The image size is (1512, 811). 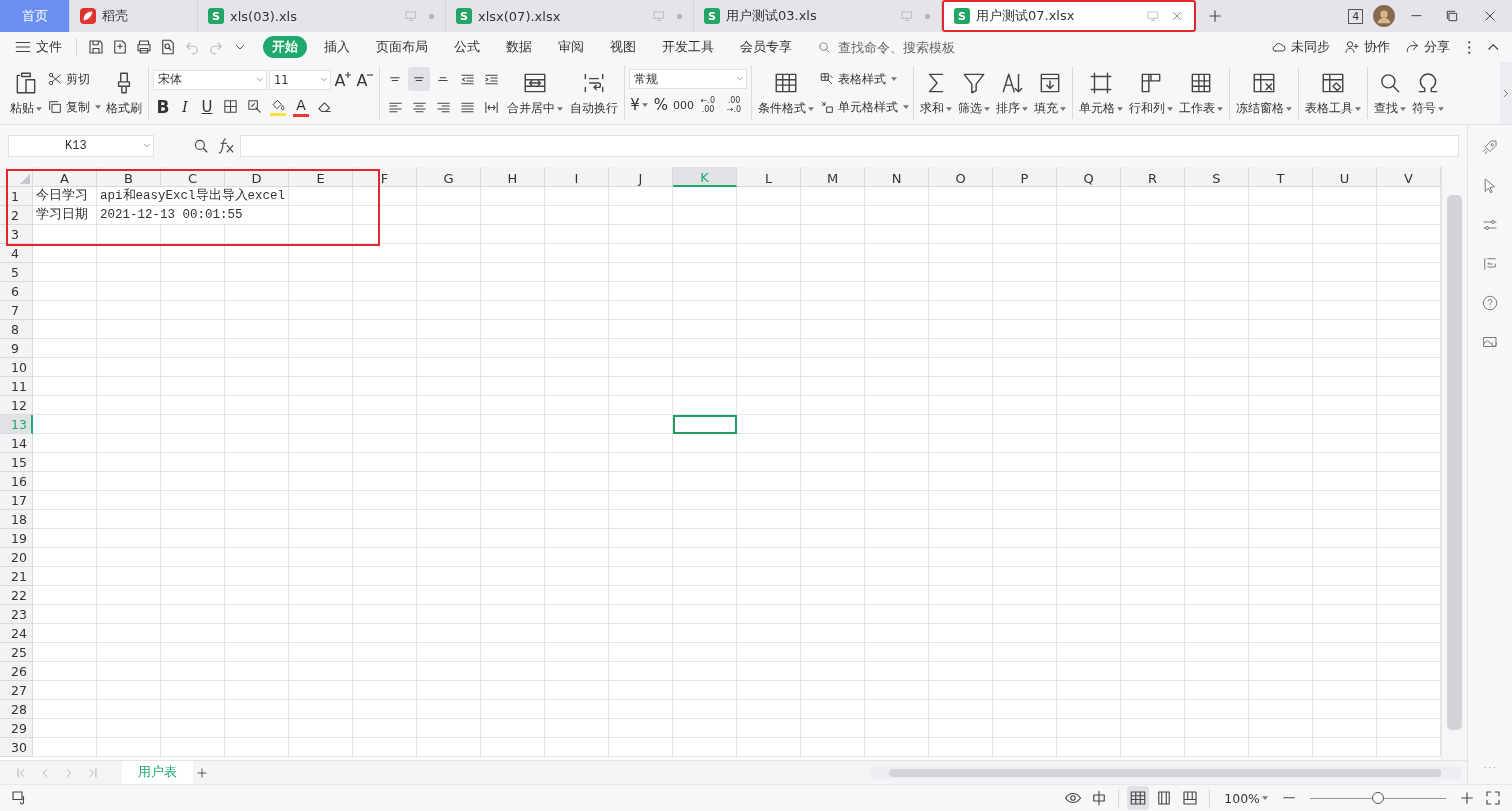 What do you see at coordinates (641, 177) in the screenshot?
I see `column-header: J` at bounding box center [641, 177].